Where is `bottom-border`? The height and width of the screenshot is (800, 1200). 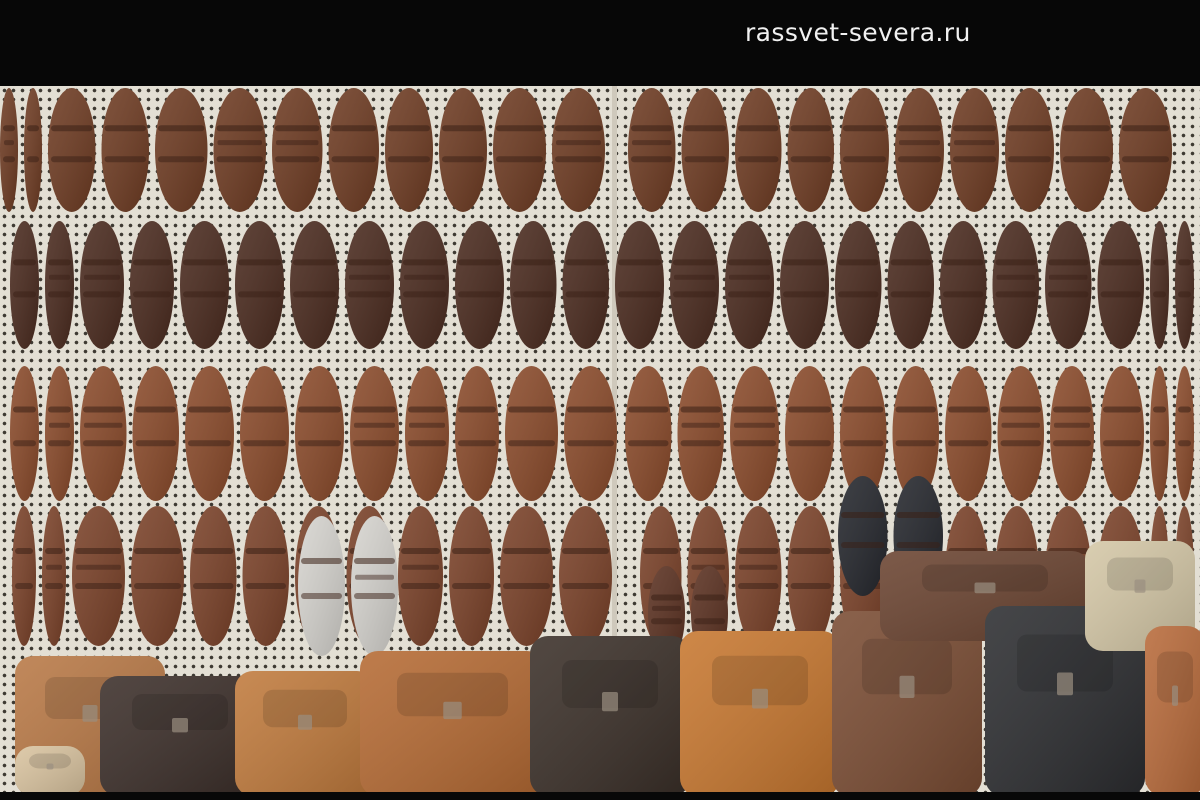 bottom-border is located at coordinates (600, 796).